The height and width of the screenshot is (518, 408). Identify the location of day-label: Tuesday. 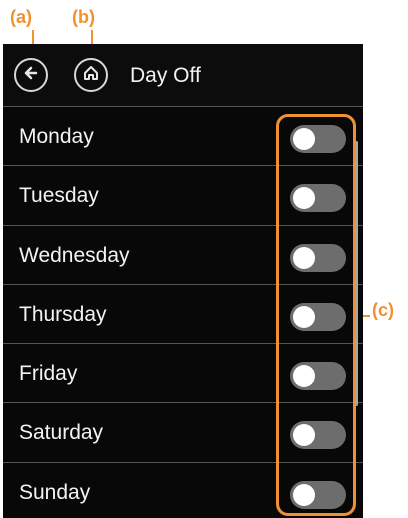
(59, 196).